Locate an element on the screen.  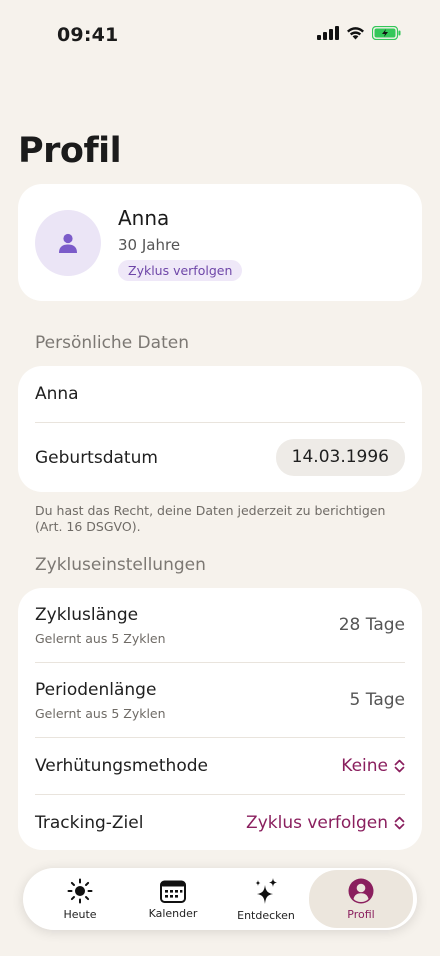
goal-badge: Zyklus verfolgen is located at coordinates (180, 270).